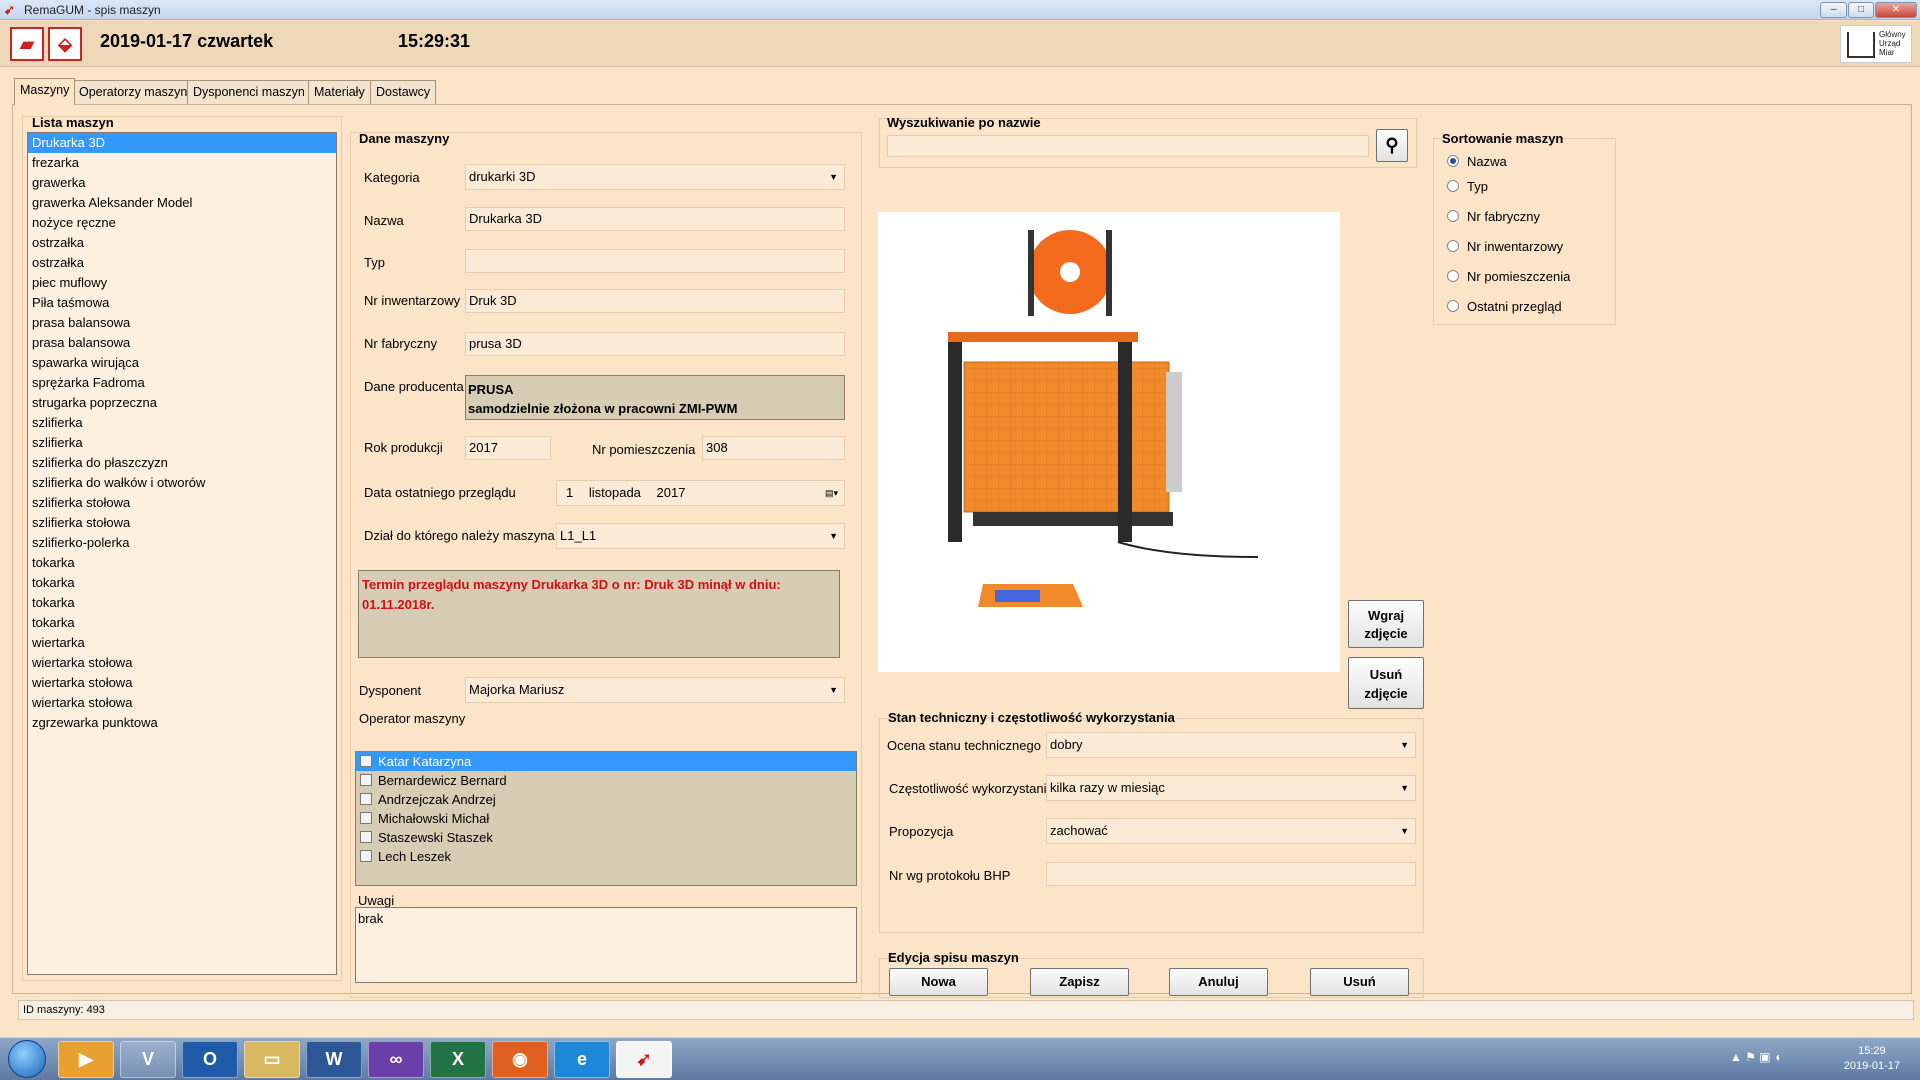 The height and width of the screenshot is (1080, 1920). Describe the element at coordinates (400, 343) in the screenshot. I see `serial-label: Nr fabryczny` at that location.